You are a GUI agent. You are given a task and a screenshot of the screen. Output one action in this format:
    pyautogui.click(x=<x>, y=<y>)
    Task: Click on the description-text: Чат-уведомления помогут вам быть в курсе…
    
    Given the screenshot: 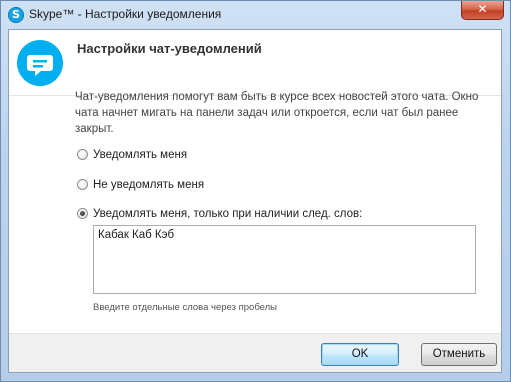 What is the action you would take?
    pyautogui.click(x=277, y=113)
    